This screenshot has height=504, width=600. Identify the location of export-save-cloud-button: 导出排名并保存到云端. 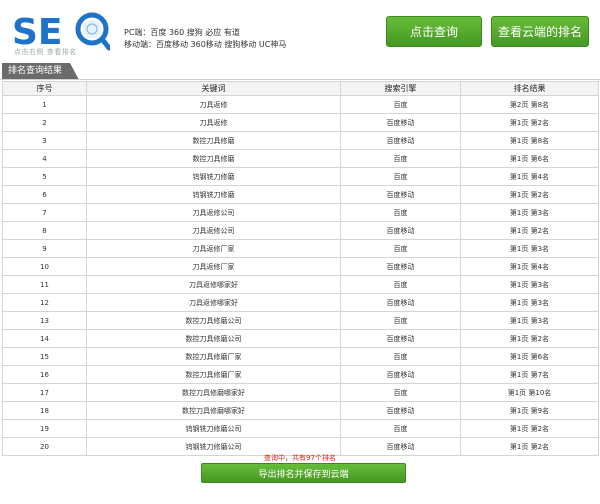
(303, 473).